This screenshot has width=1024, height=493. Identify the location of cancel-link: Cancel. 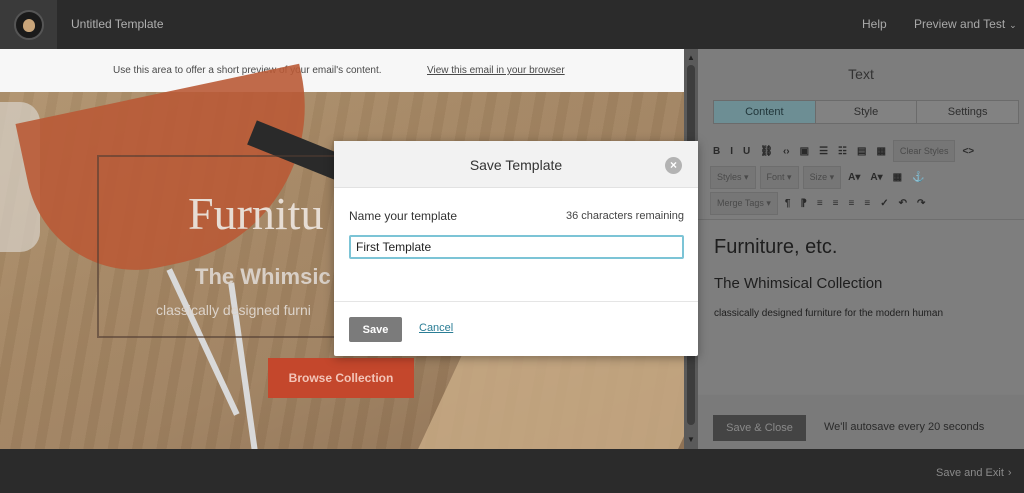
(436, 328).